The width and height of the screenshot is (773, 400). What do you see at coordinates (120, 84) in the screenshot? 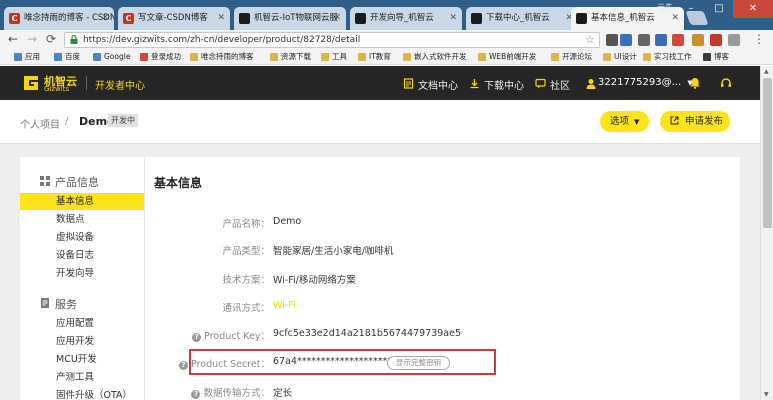
I see `developer-center-link: 开发者中心` at bounding box center [120, 84].